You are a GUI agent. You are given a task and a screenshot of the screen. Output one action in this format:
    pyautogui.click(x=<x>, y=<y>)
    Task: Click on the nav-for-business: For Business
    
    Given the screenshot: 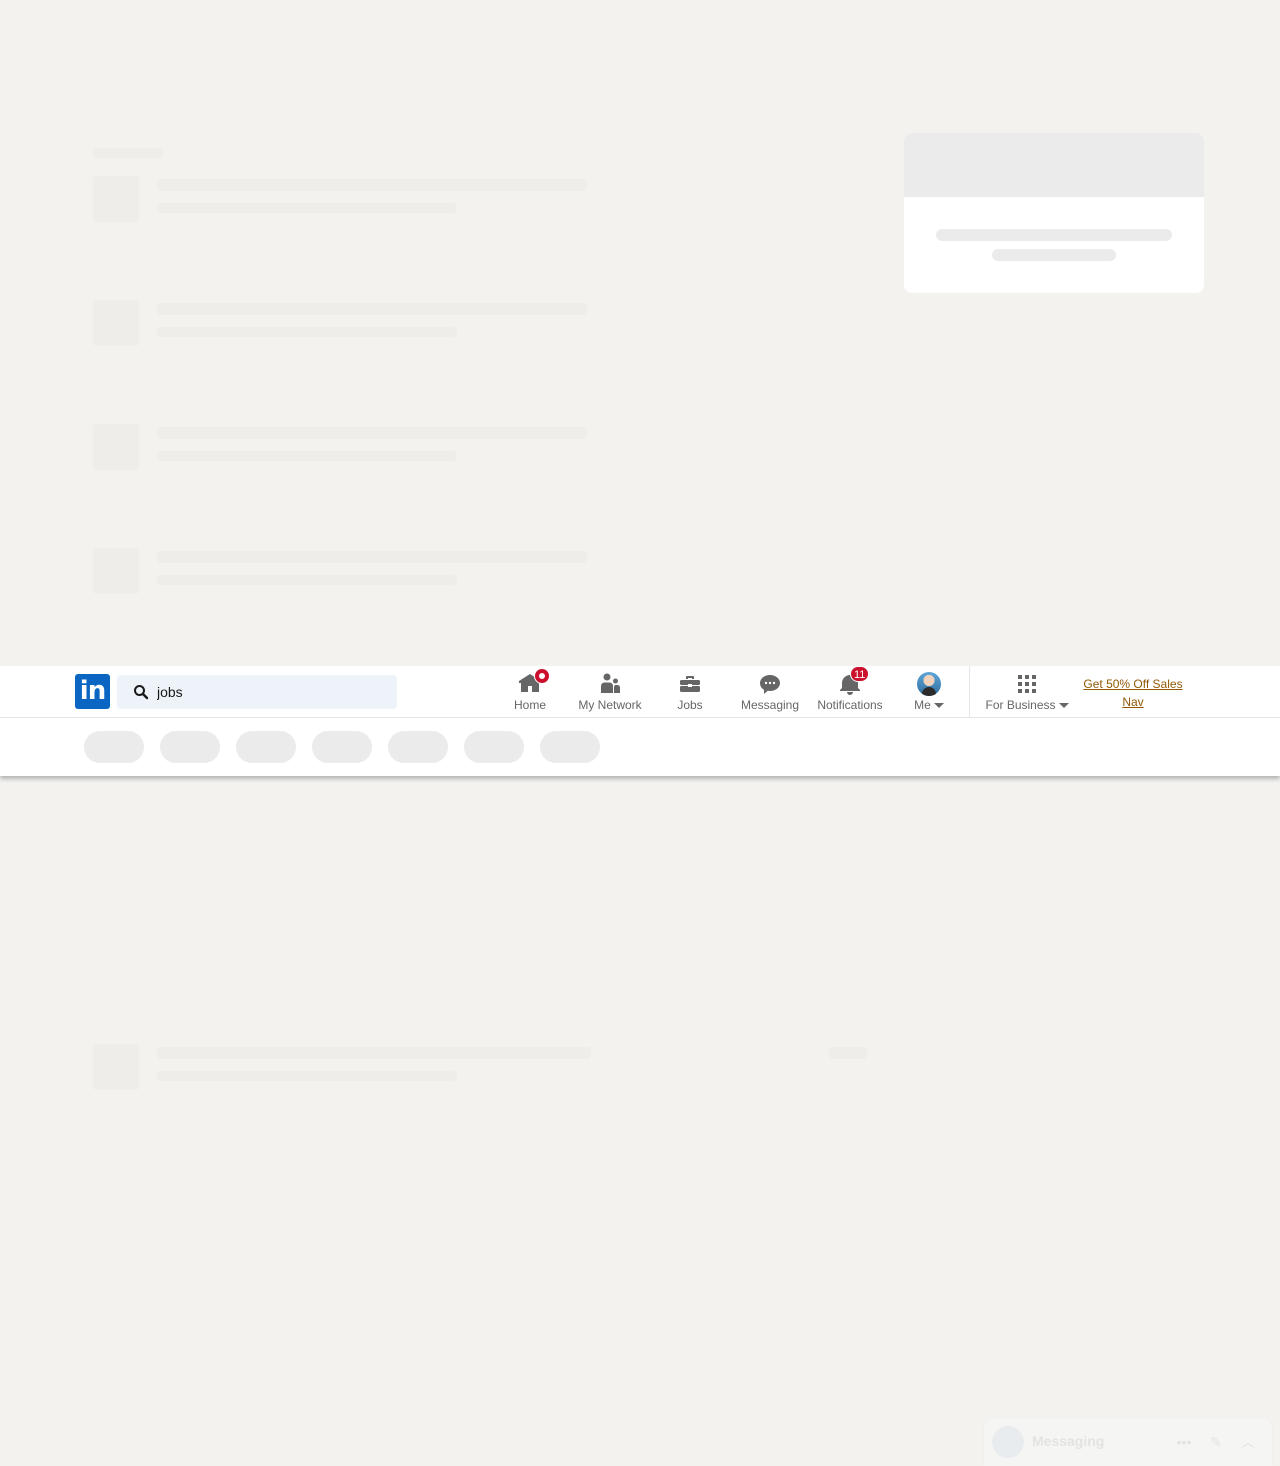 What is the action you would take?
    pyautogui.click(x=1027, y=692)
    